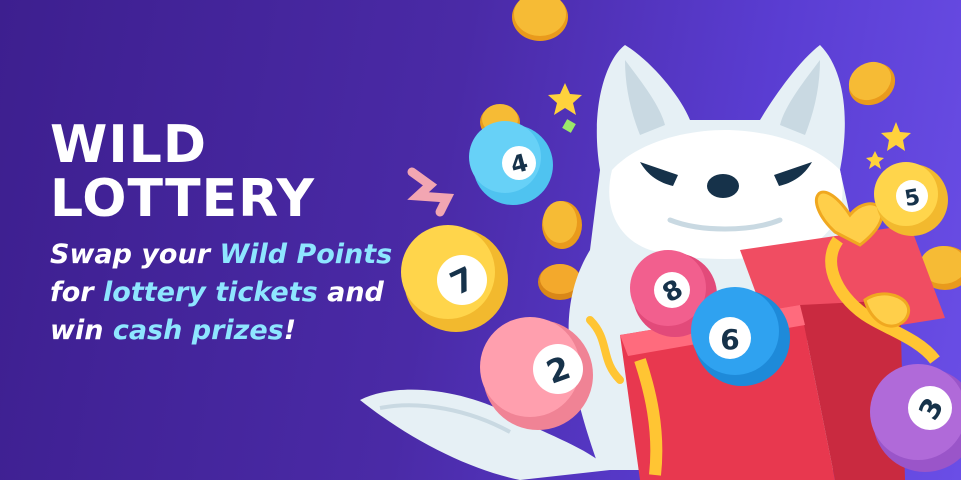 This screenshot has width=961, height=480. Describe the element at coordinates (569, 126) in the screenshot. I see `confetti-piece` at that location.